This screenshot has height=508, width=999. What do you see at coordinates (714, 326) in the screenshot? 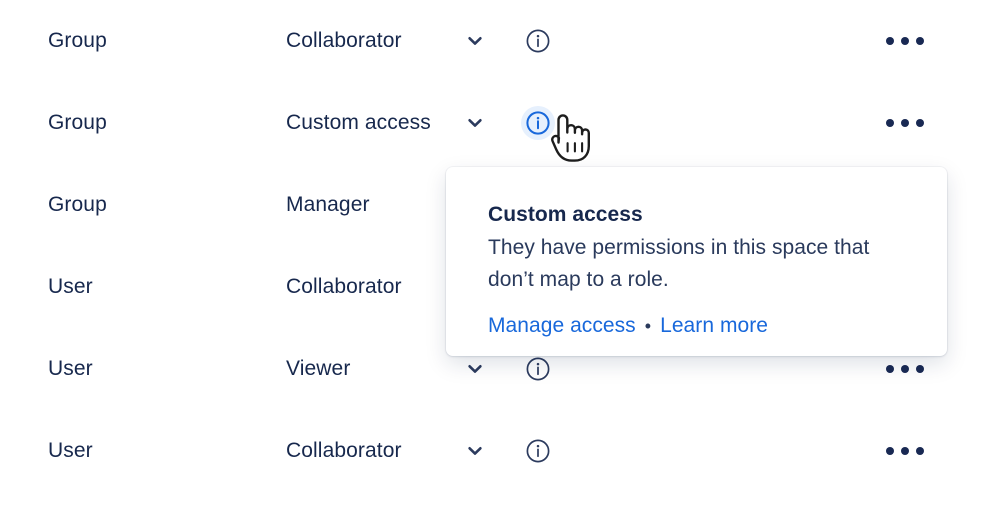
I see `learn-more-link: Learn more` at bounding box center [714, 326].